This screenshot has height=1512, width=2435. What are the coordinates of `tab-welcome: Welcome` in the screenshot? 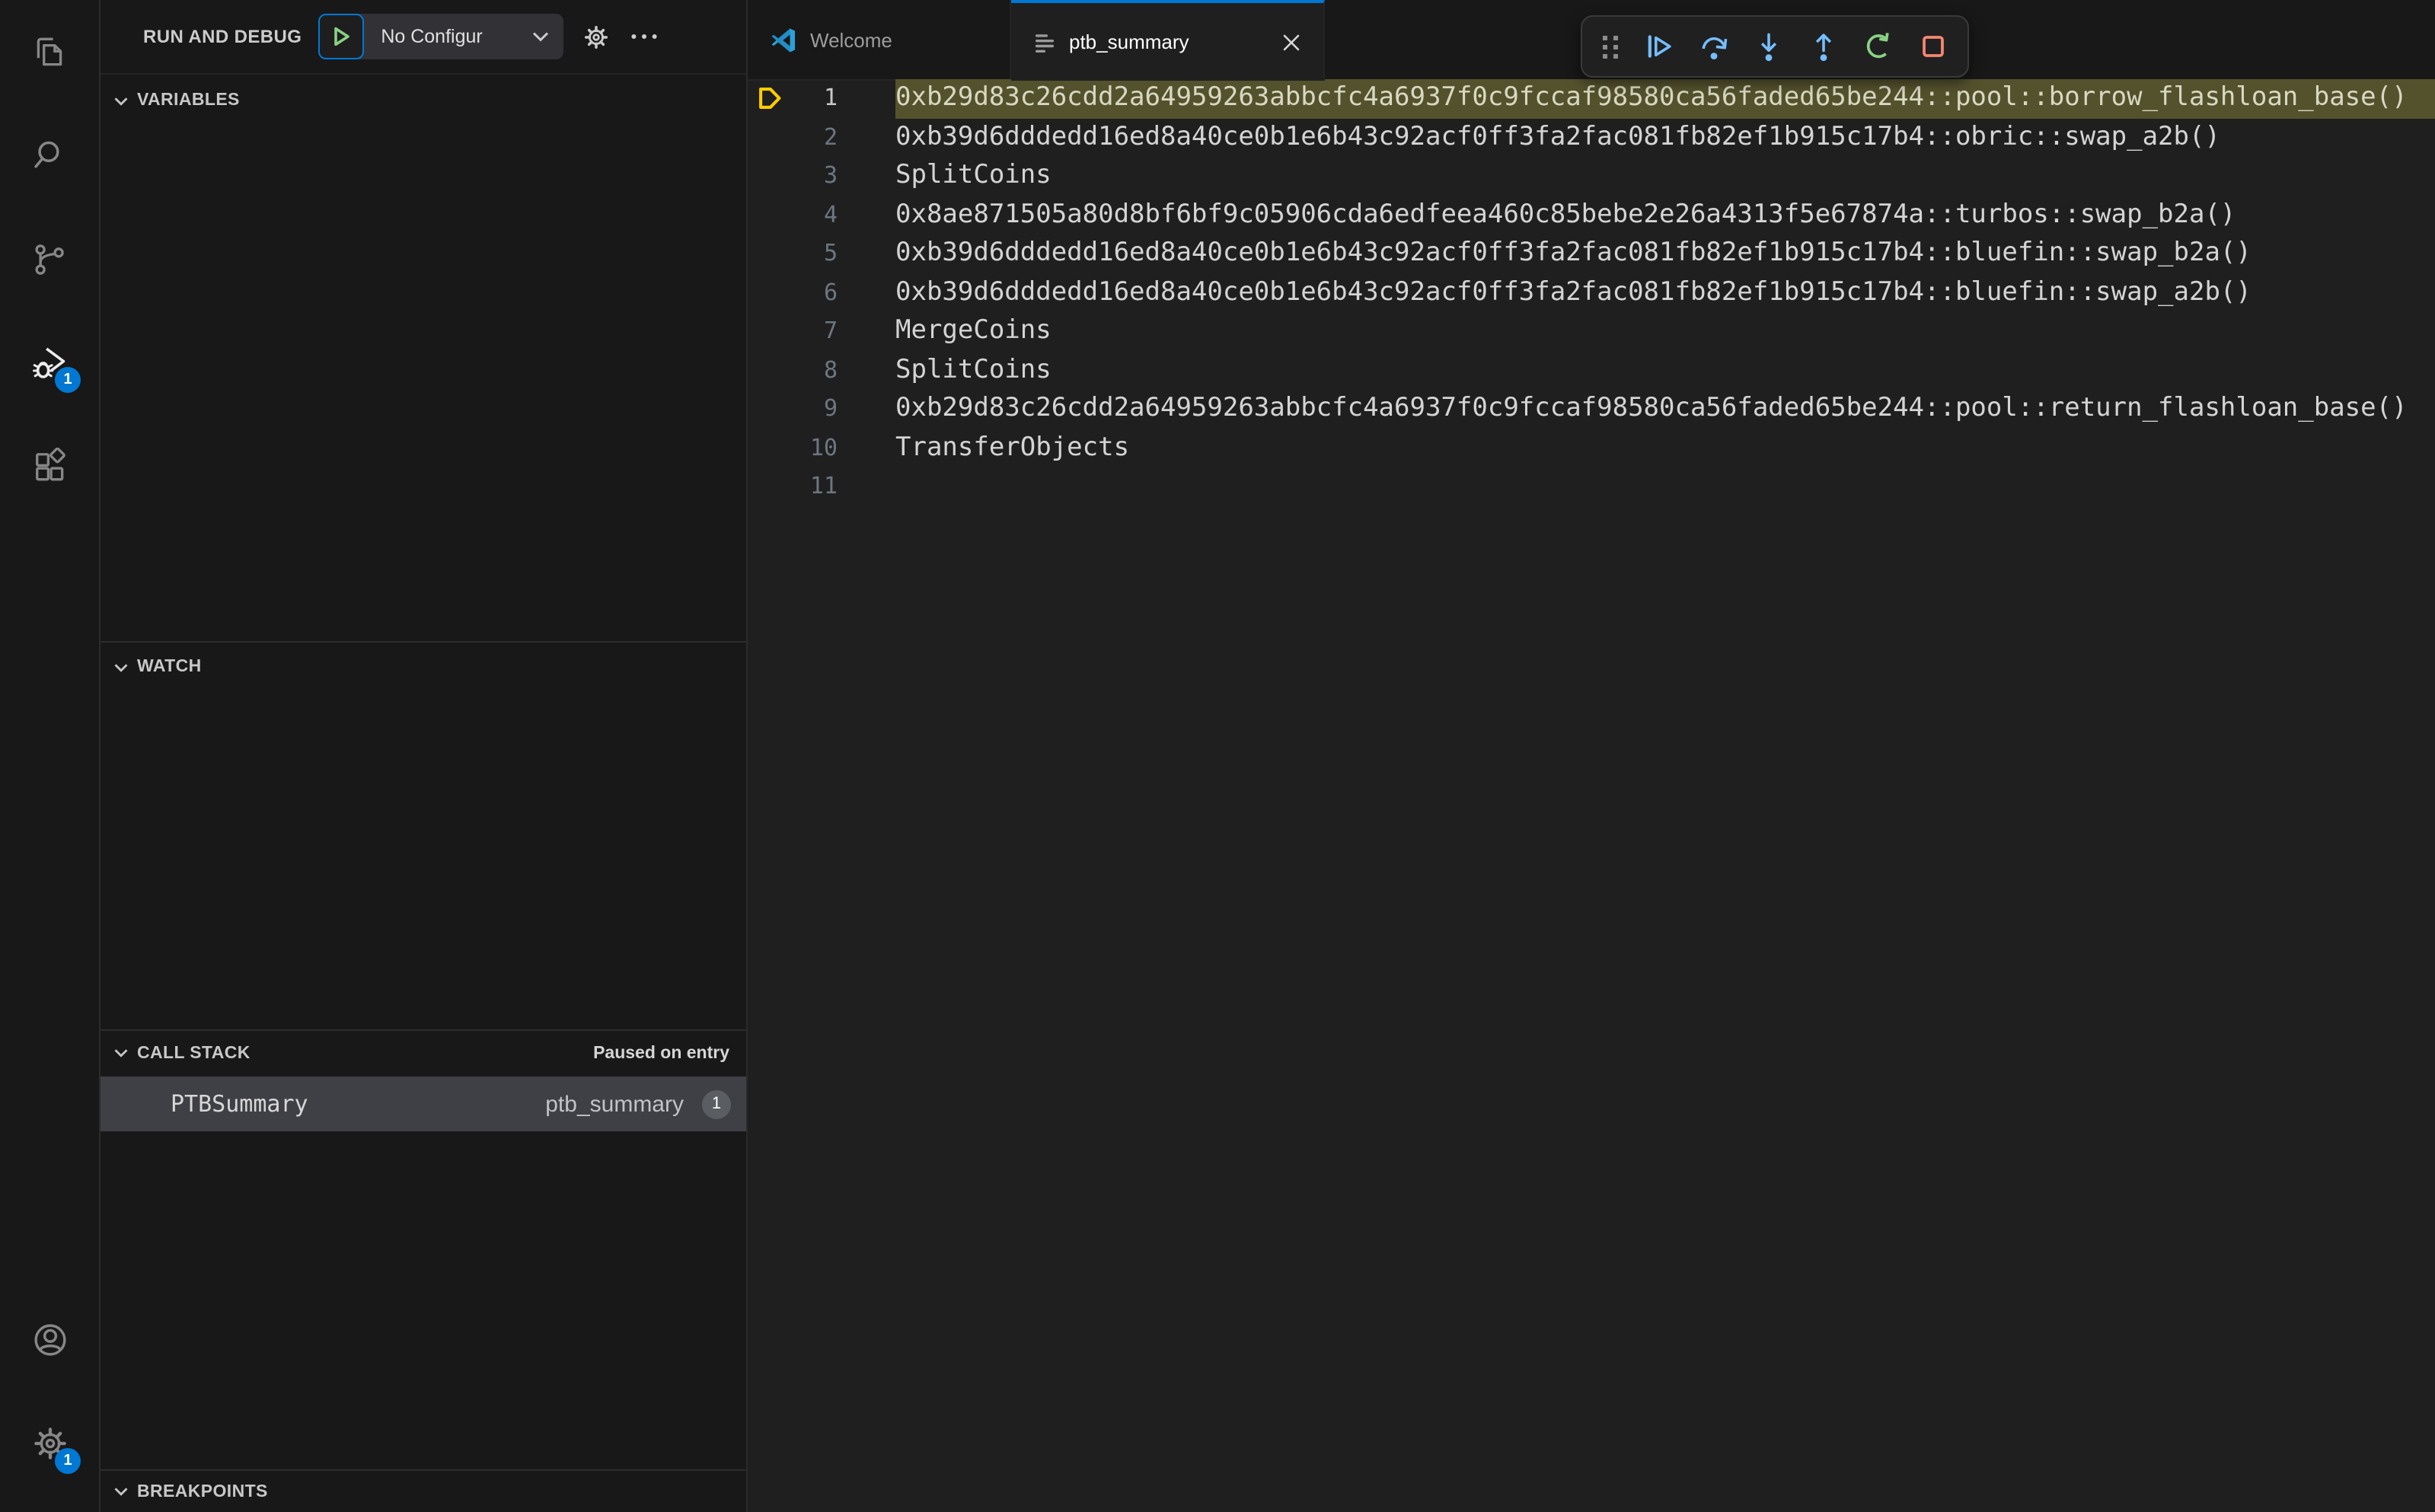 It's located at (879, 39).